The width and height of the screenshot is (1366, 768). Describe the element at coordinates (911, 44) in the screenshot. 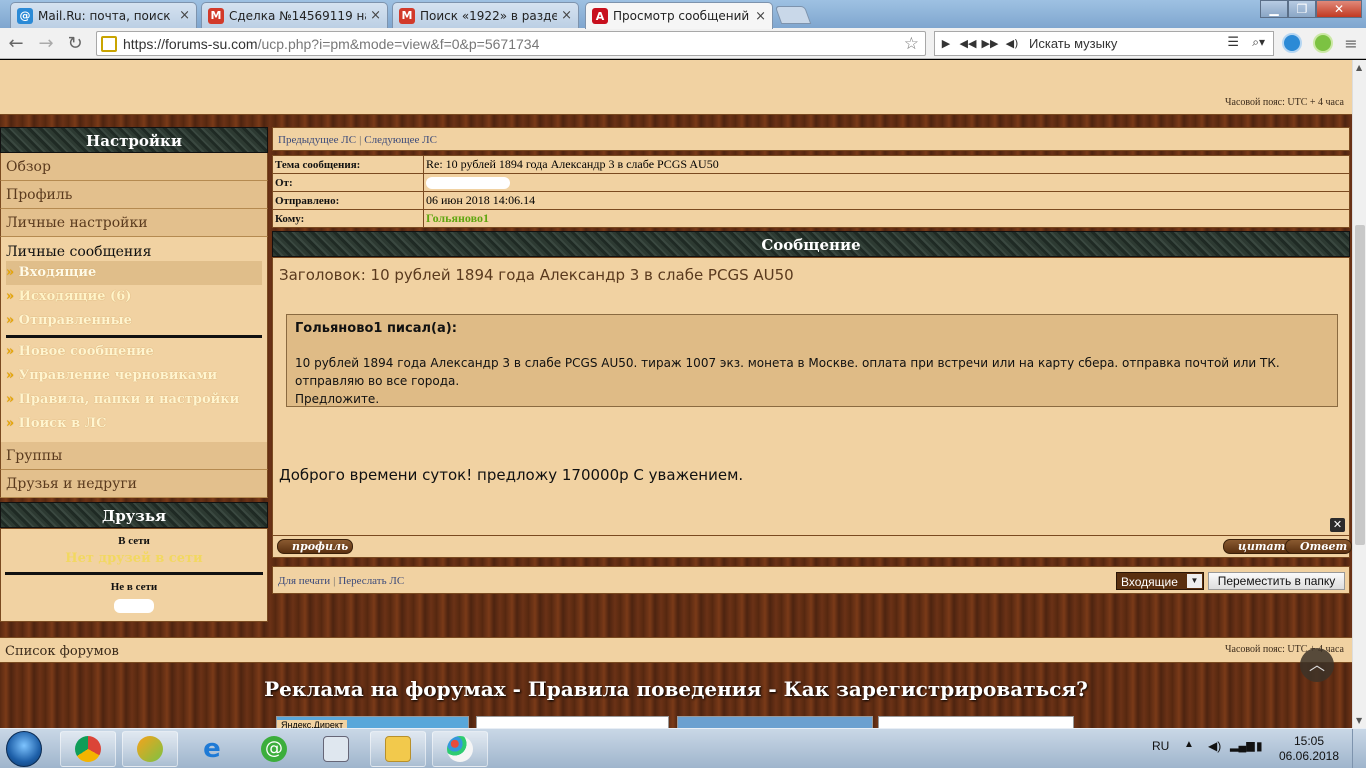

I see `bookmark-star-icon: ☆` at that location.